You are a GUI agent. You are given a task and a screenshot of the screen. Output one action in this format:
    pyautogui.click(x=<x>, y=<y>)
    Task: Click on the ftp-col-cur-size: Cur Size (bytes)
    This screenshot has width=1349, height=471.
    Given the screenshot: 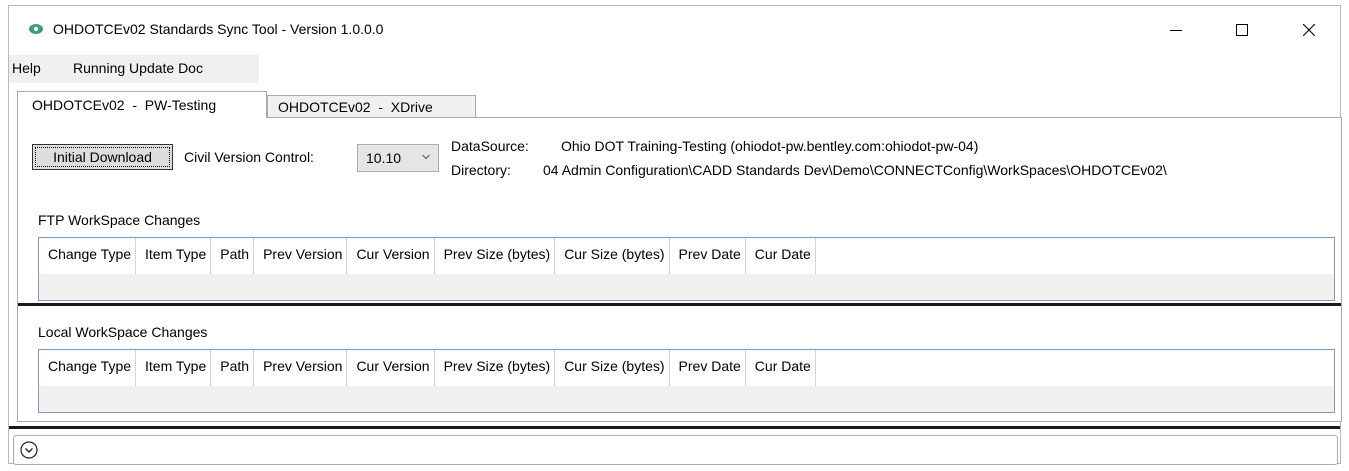 What is the action you would take?
    pyautogui.click(x=612, y=256)
    